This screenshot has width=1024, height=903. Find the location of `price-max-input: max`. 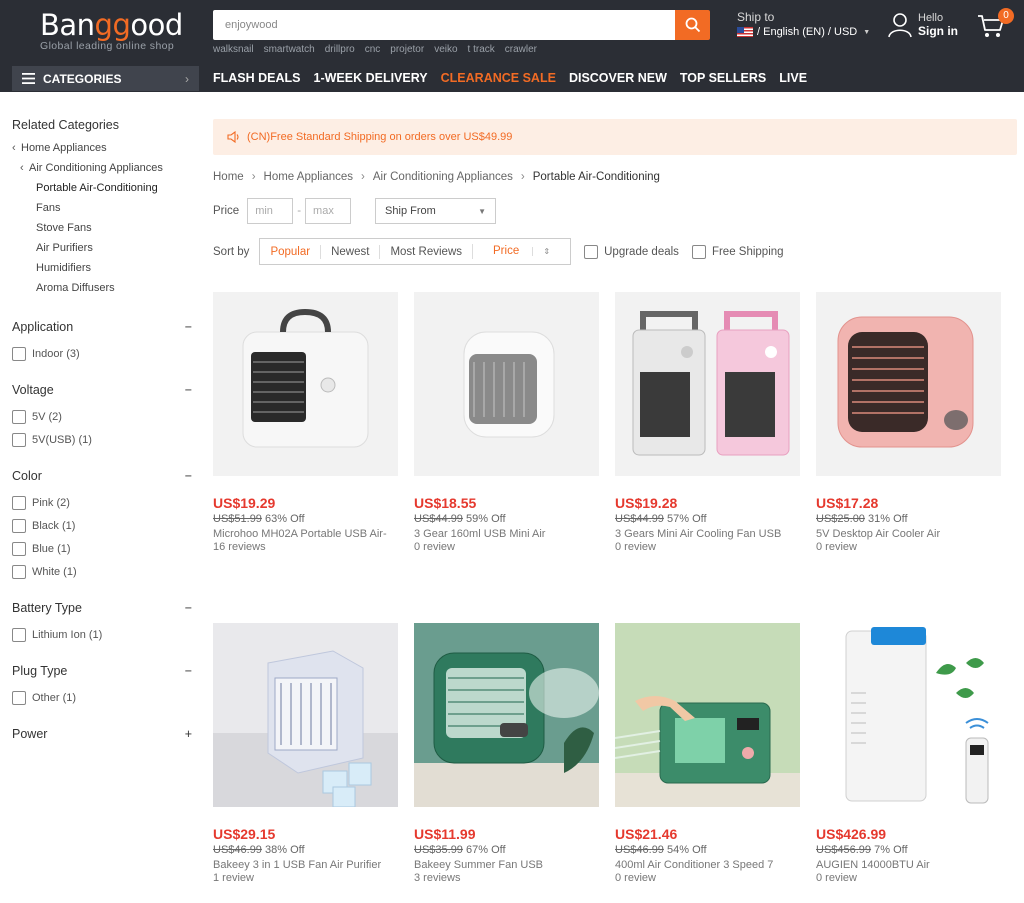

price-max-input: max is located at coordinates (328, 211).